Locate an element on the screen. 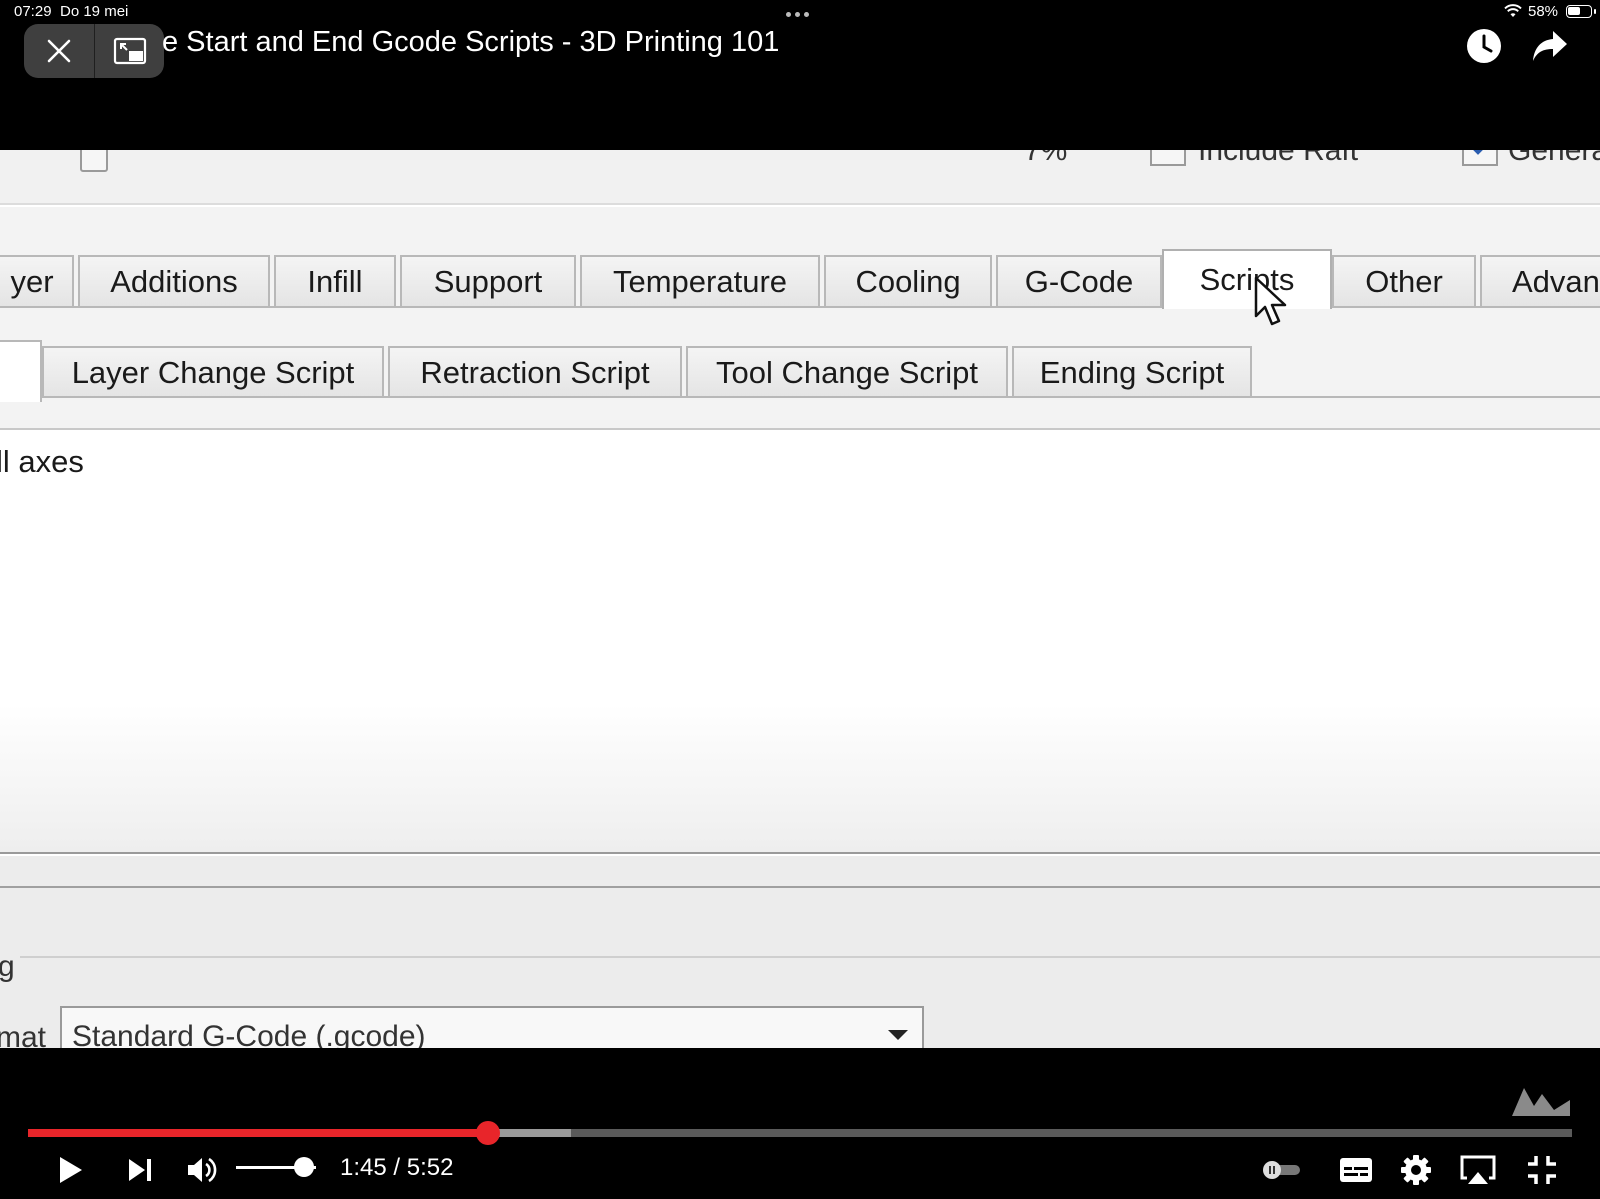  subtab-tool-change-script: Tool Change Script is located at coordinates (847, 372).